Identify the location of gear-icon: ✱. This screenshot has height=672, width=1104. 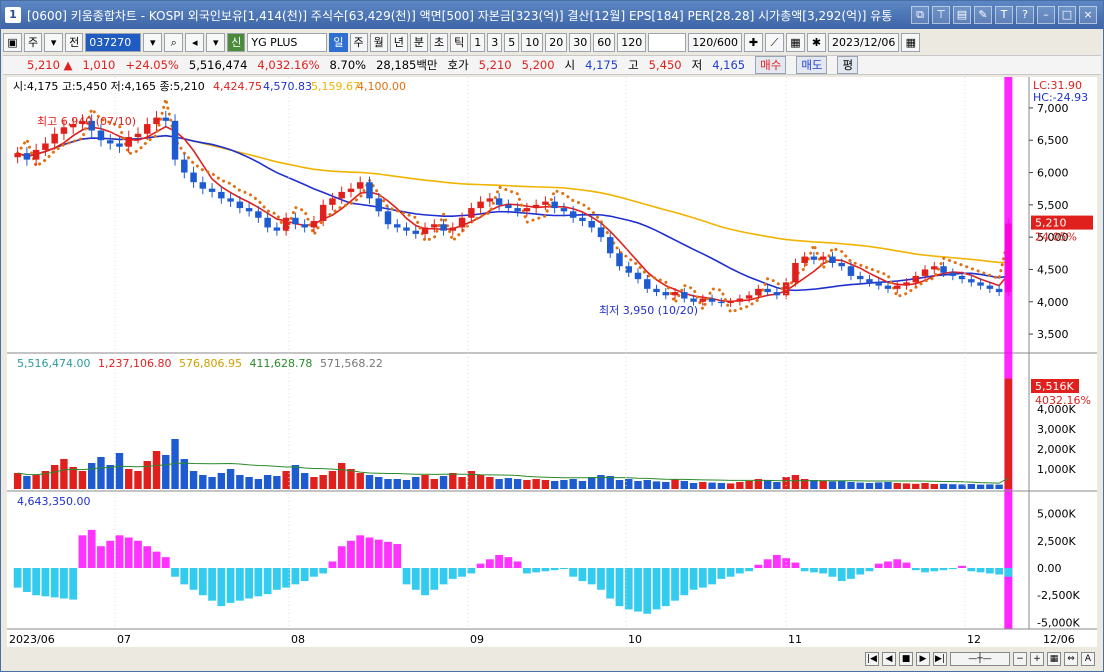
(816, 42).